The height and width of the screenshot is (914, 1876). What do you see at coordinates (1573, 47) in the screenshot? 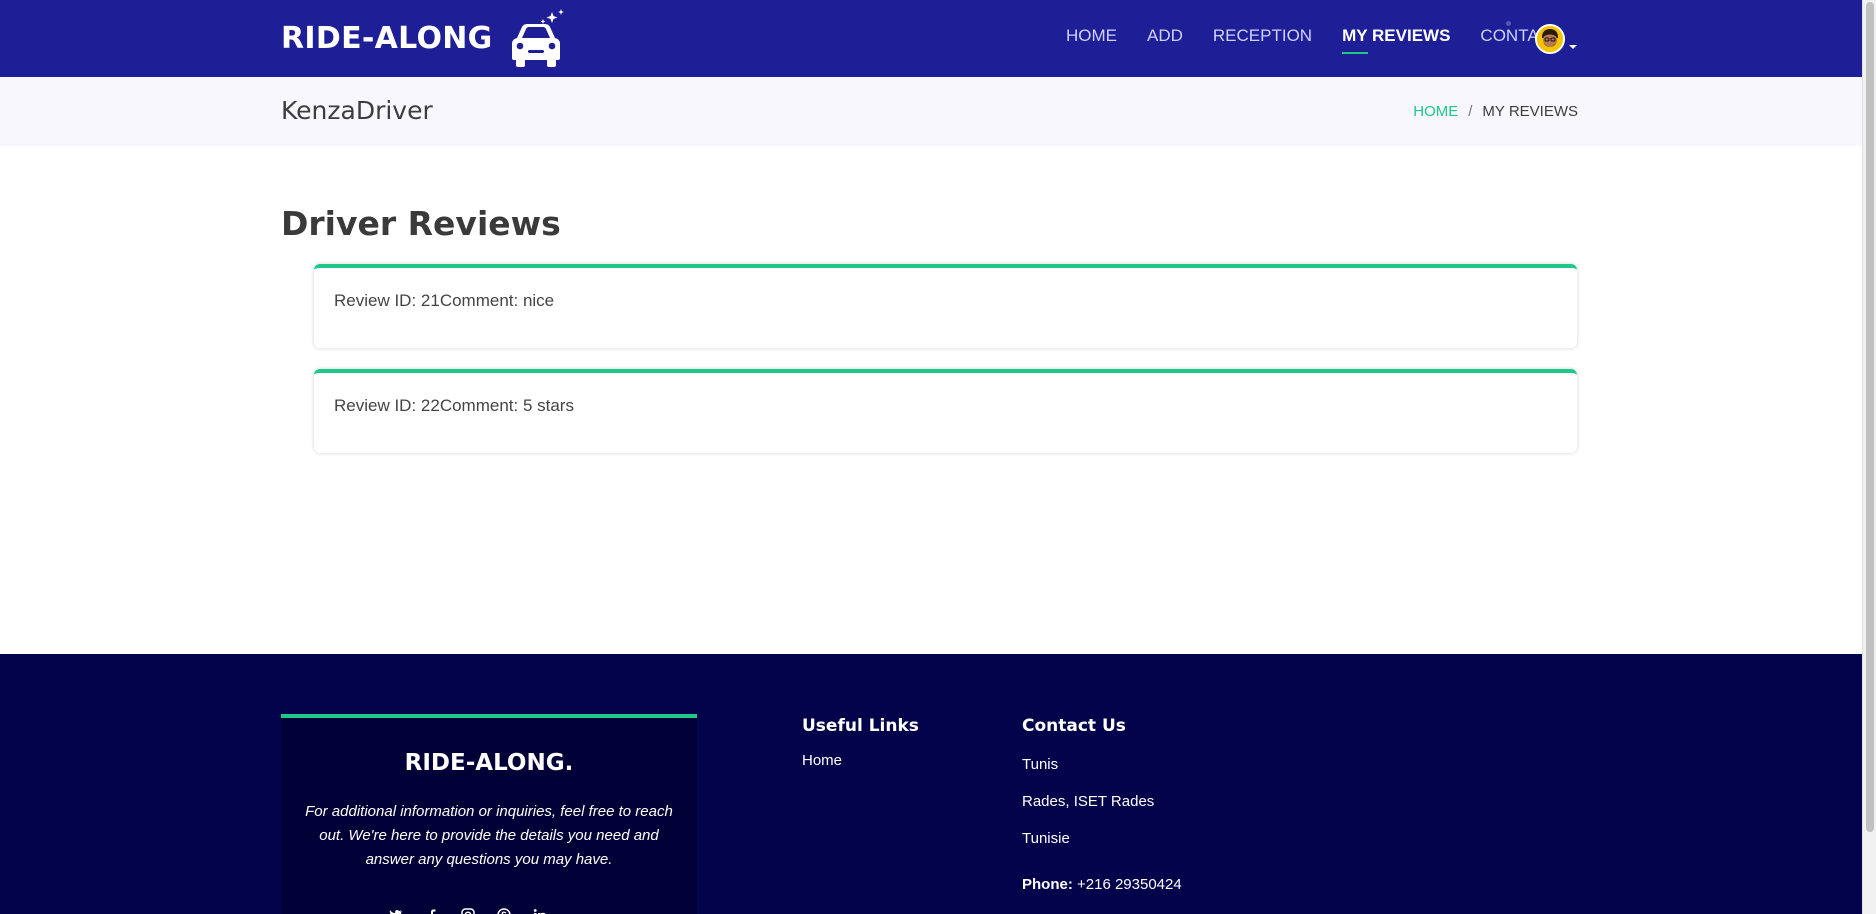
I see `chevron-down-icon` at bounding box center [1573, 47].